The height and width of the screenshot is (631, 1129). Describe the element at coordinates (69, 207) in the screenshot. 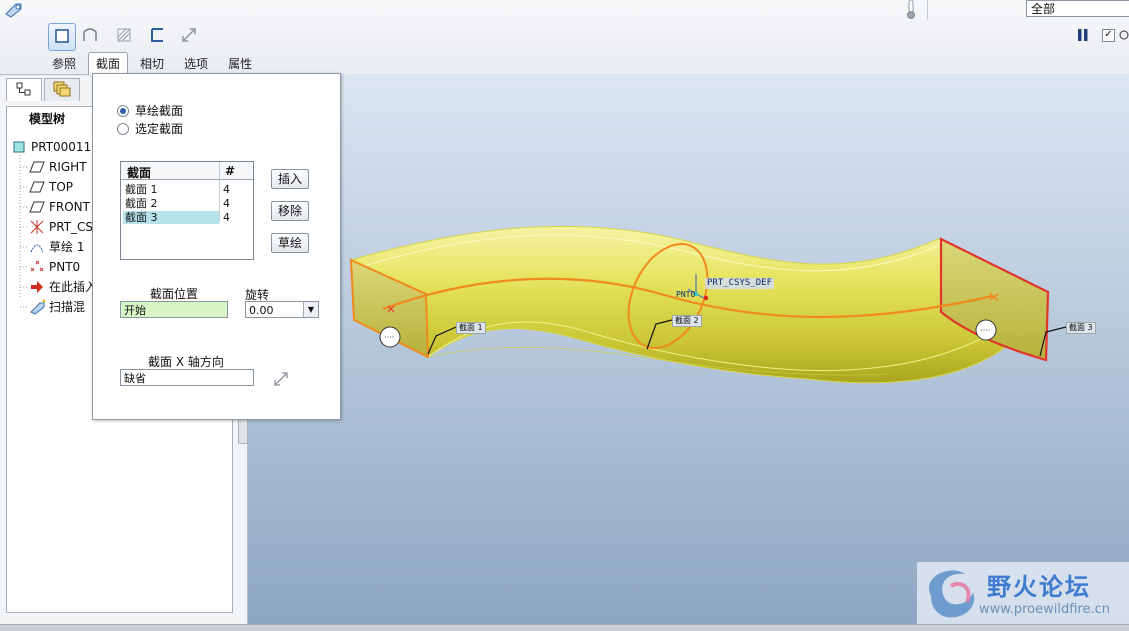

I see `tree-item-label: FRONT` at that location.